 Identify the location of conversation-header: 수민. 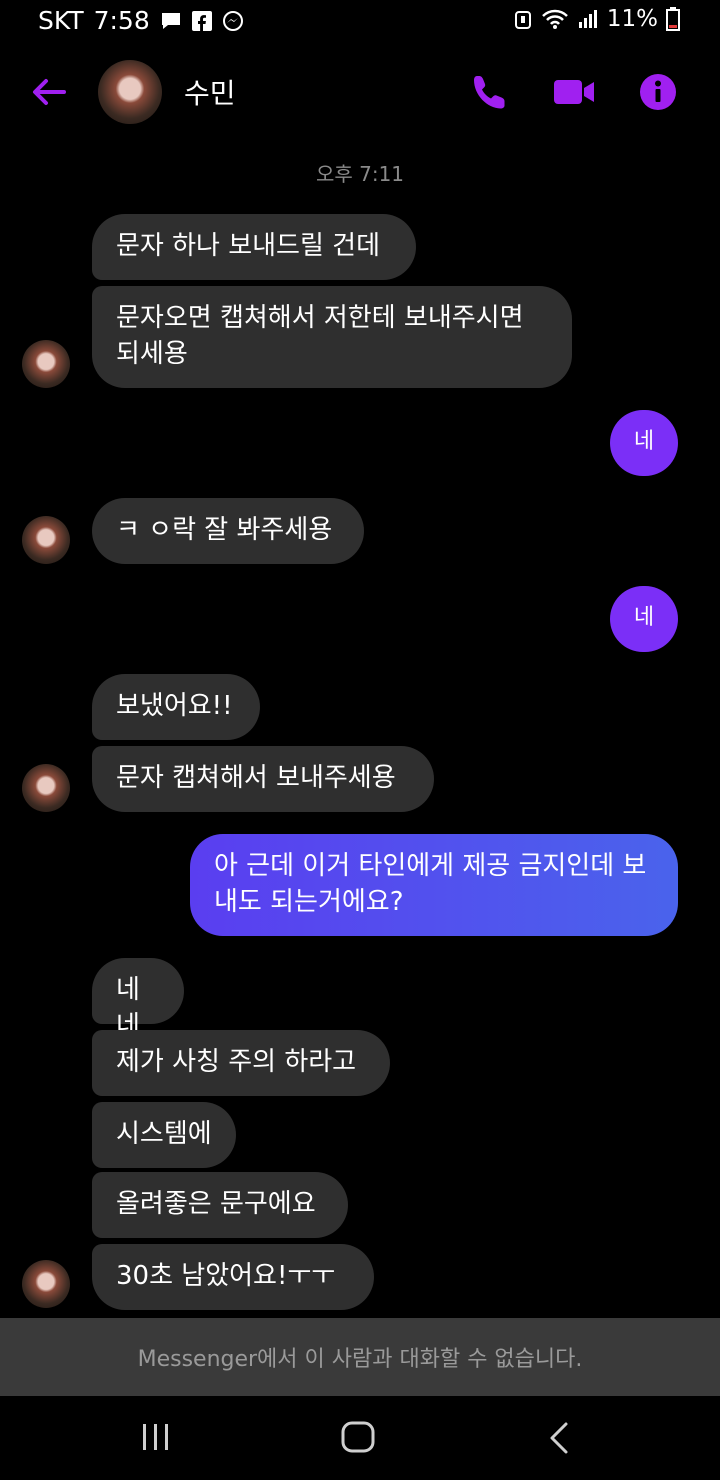
(360, 92).